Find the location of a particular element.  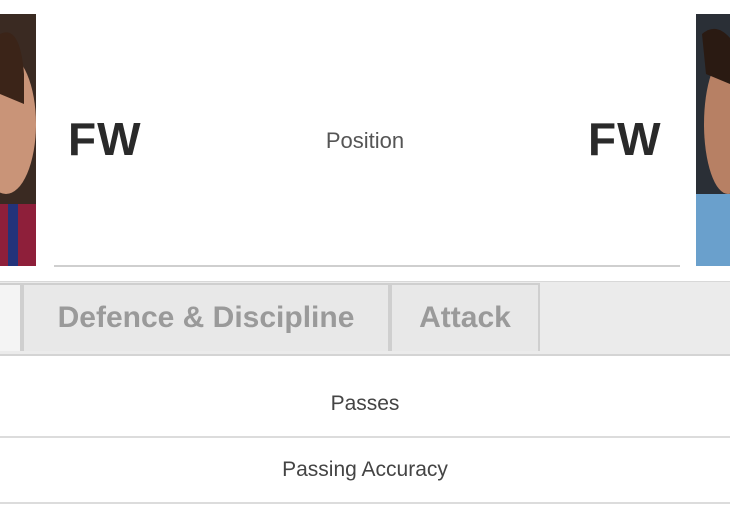

tab-overview-partial is located at coordinates (11, 317).